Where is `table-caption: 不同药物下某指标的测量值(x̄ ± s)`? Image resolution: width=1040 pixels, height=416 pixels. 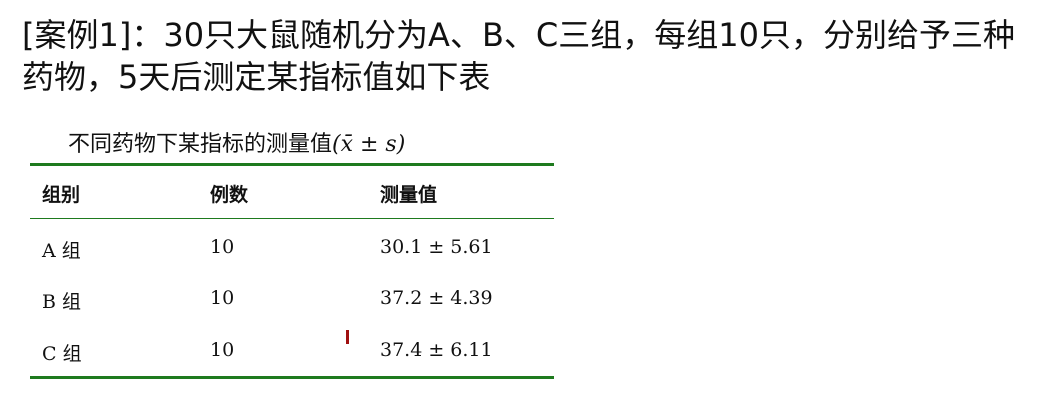 table-caption: 不同药物下某指标的测量值(x̄ ± s) is located at coordinates (236, 145).